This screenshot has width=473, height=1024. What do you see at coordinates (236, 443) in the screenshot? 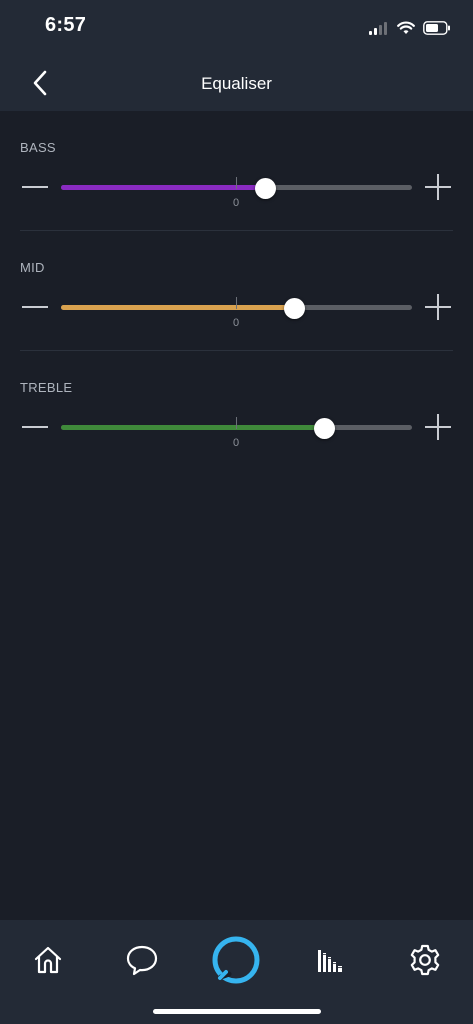
I see `treble-zero-label: 0` at bounding box center [236, 443].